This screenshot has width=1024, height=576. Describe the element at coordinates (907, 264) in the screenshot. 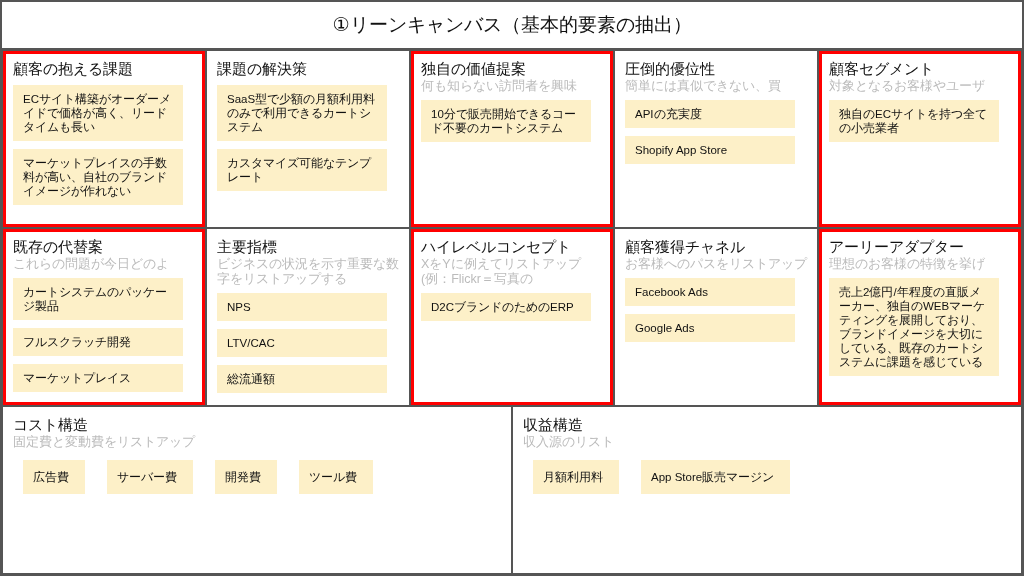

I see `block-hint: 理想のお客様の特徴を挙げ` at that location.